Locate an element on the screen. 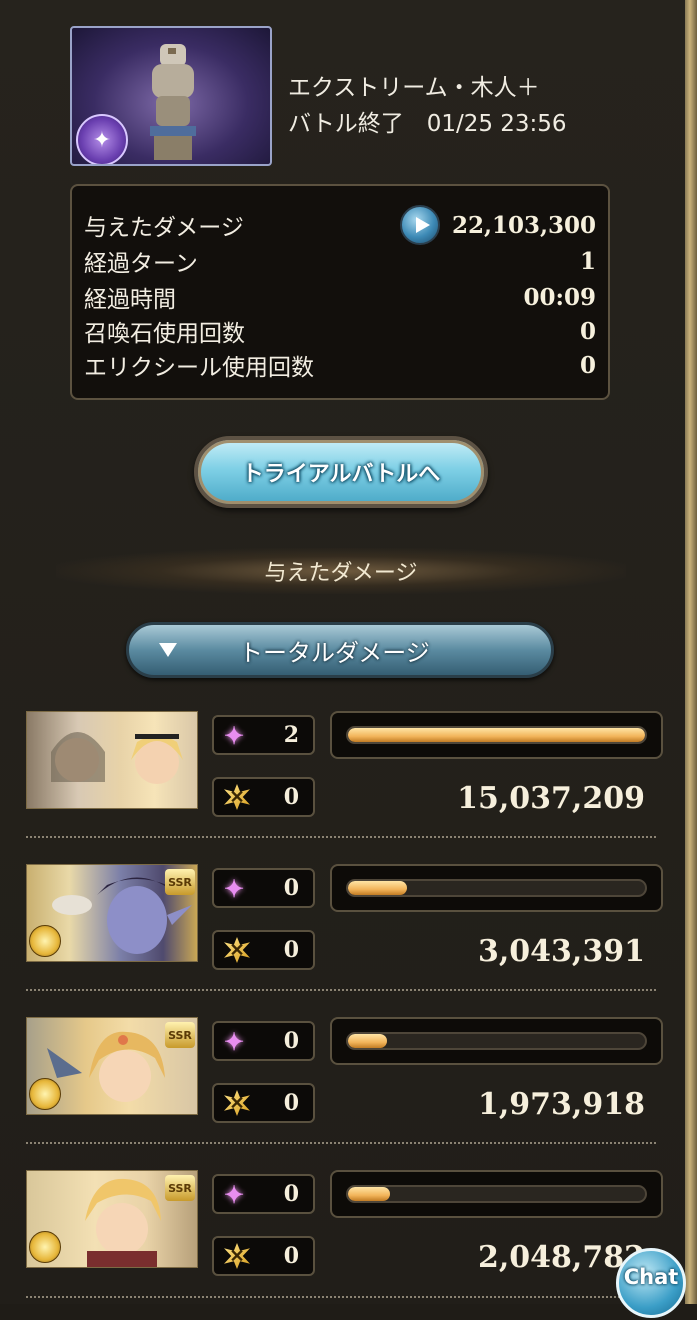  stat-value: 22,103,300 is located at coordinates (523, 225).